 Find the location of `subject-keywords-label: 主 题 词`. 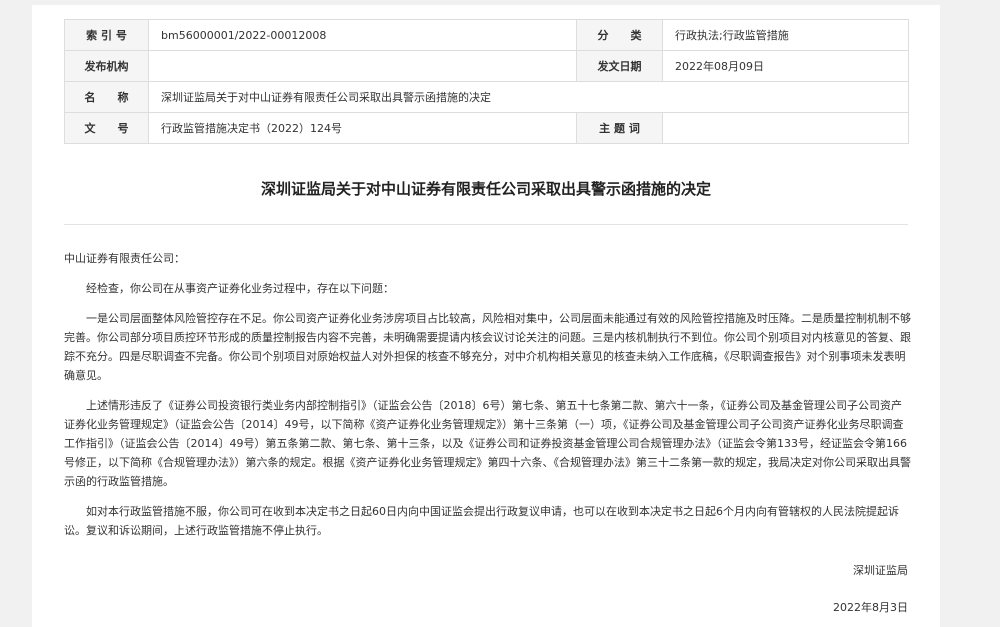

subject-keywords-label: 主 题 词 is located at coordinates (619, 128).